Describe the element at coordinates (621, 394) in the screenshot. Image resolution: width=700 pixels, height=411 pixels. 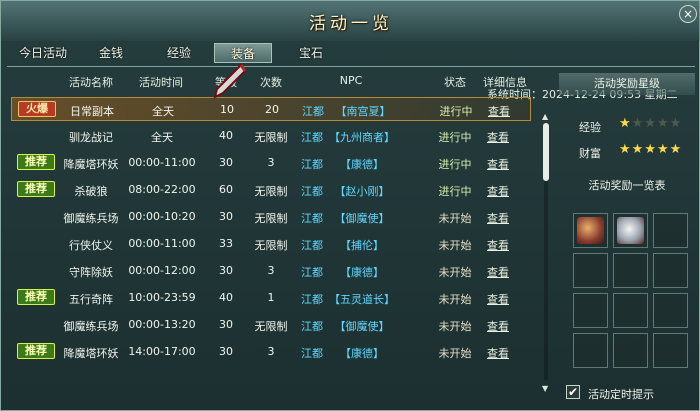
I see `timer-notify-label: 活动定时提示` at that location.